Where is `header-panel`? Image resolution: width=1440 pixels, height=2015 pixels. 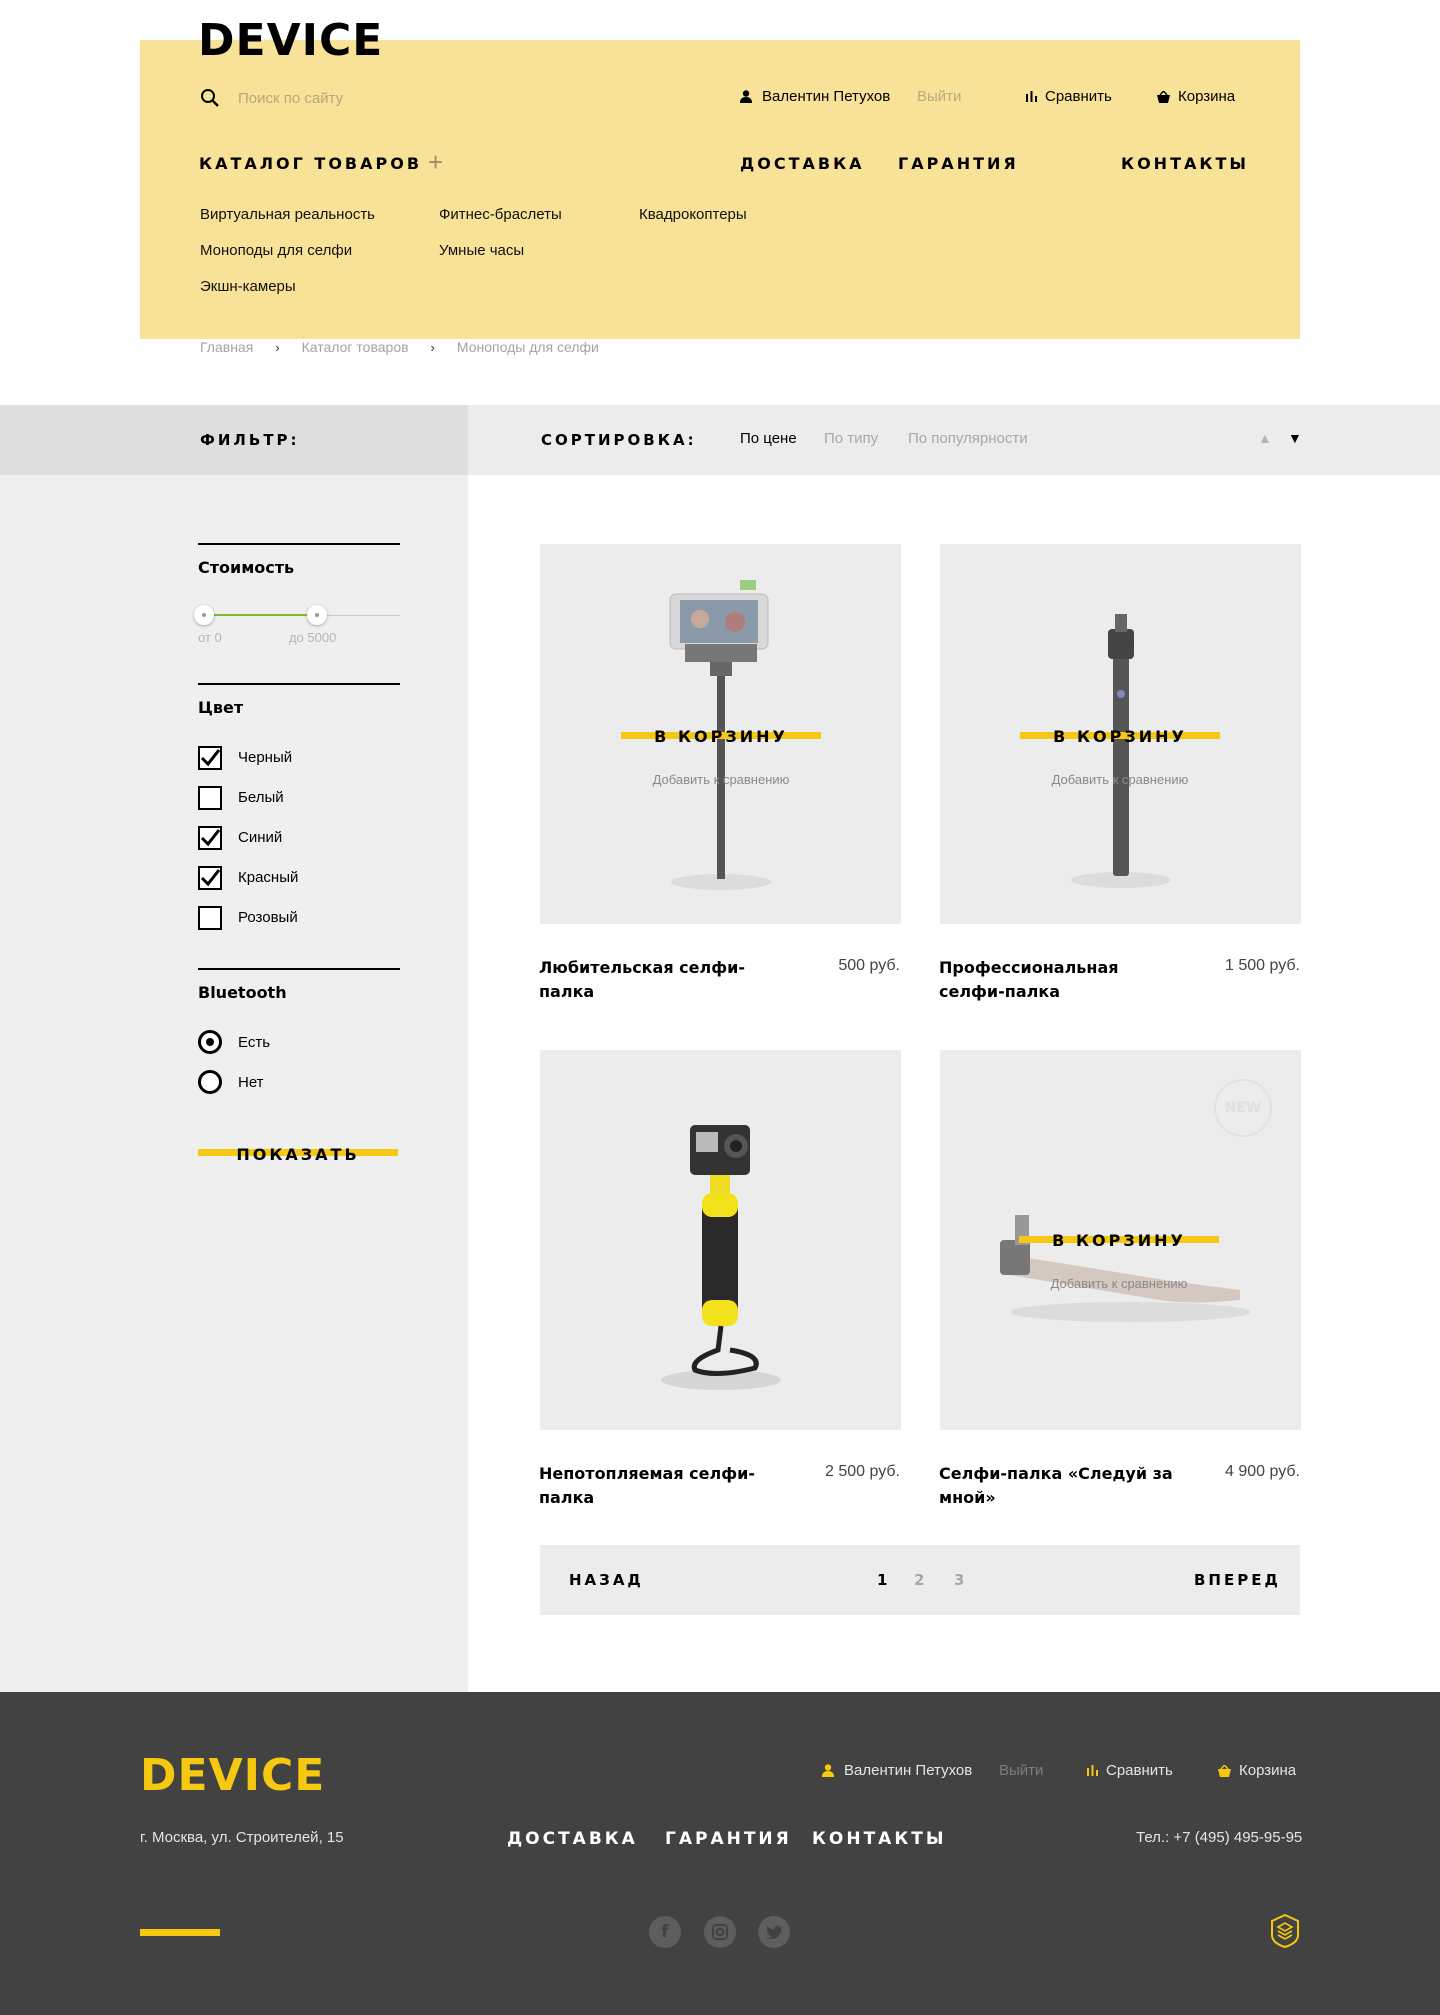 header-panel is located at coordinates (720, 189).